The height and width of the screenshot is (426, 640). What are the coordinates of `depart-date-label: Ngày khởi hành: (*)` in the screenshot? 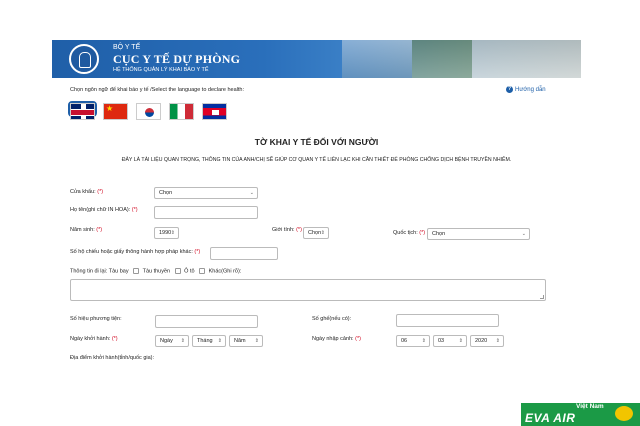 It's located at (94, 339).